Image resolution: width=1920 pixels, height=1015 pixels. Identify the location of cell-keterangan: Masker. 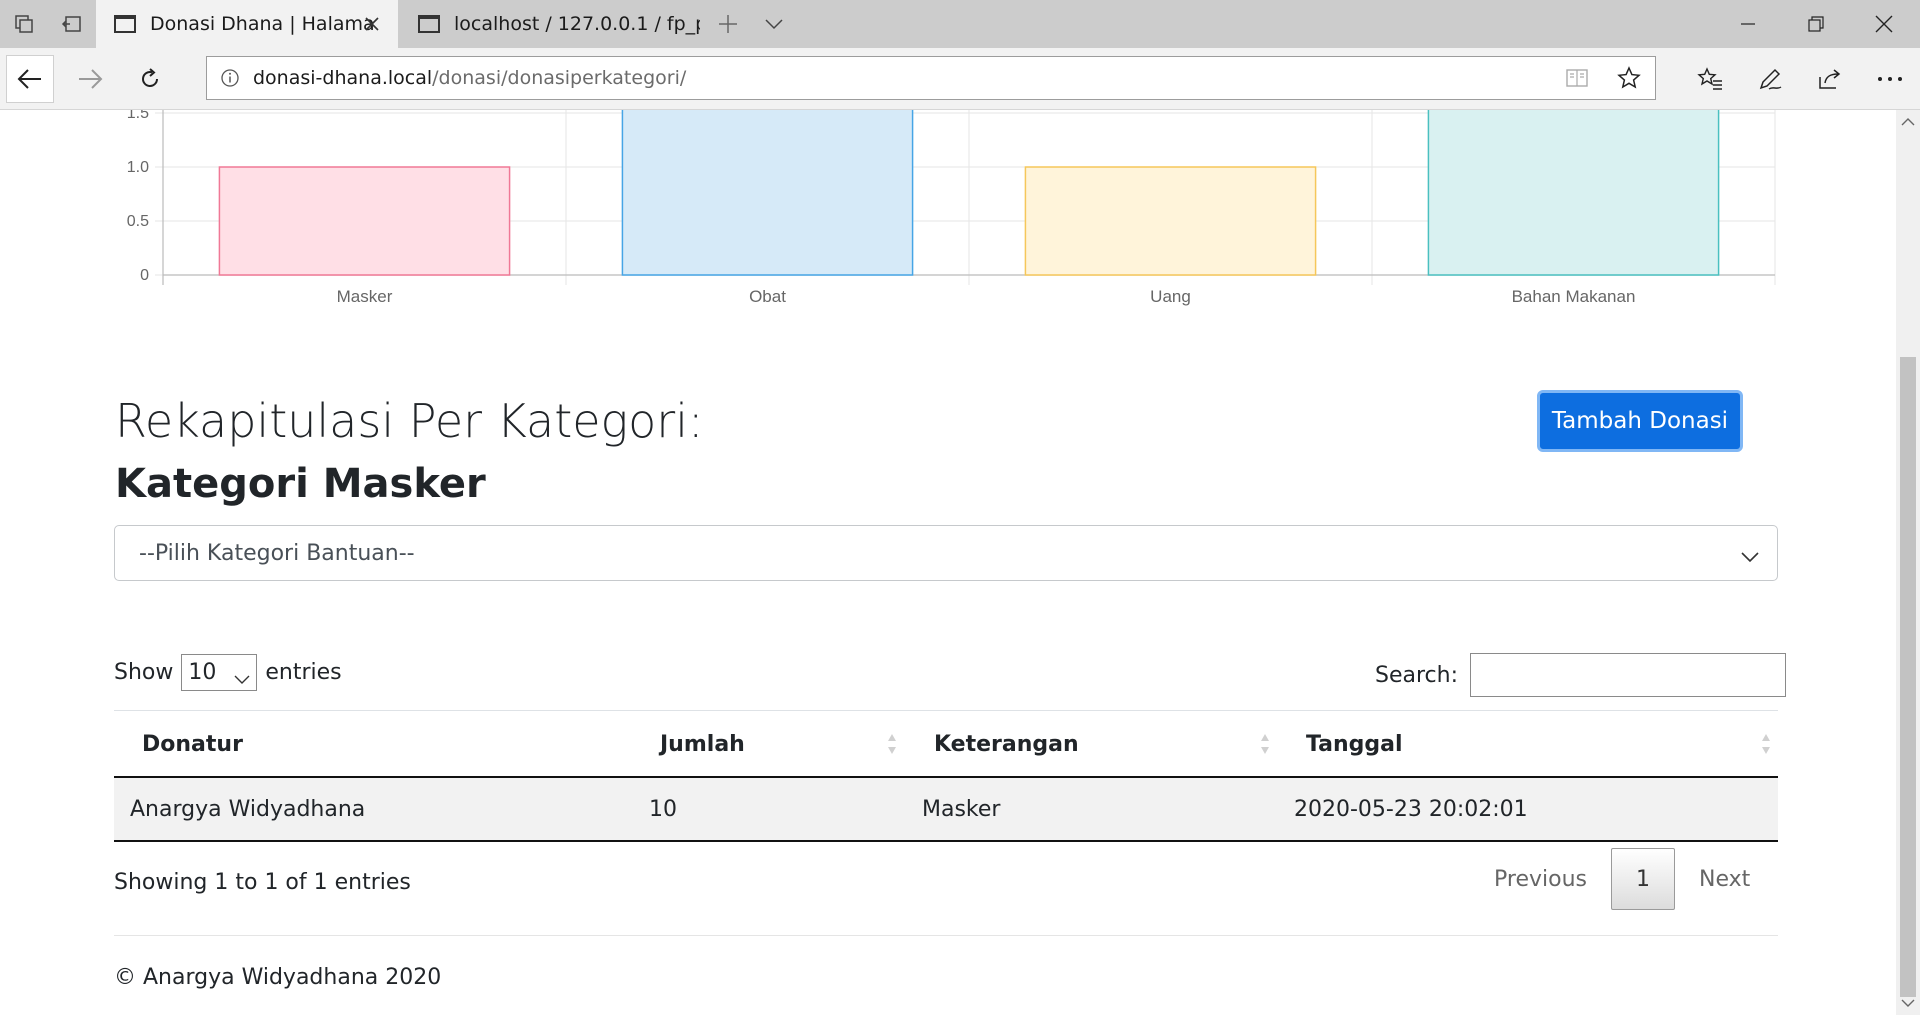
(961, 809).